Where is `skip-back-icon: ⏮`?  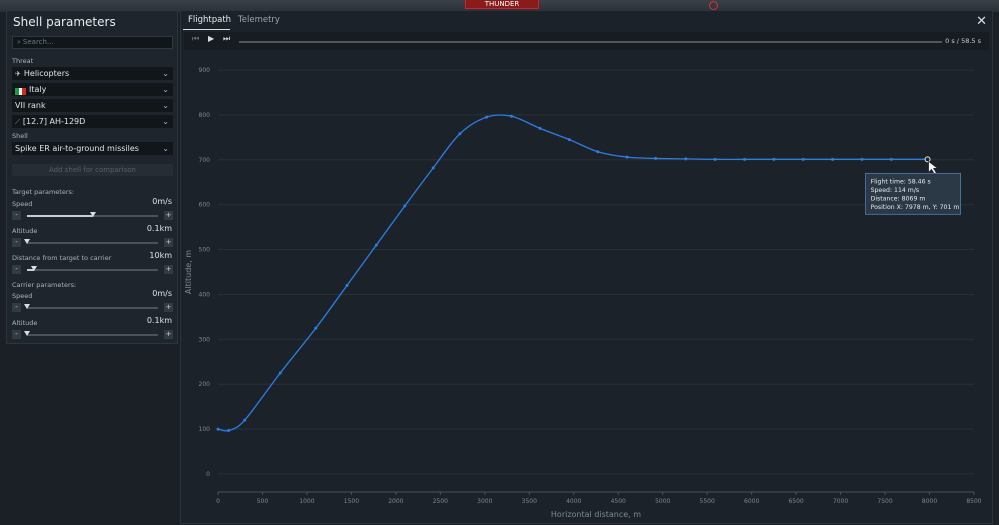 skip-back-icon: ⏮ is located at coordinates (195, 39).